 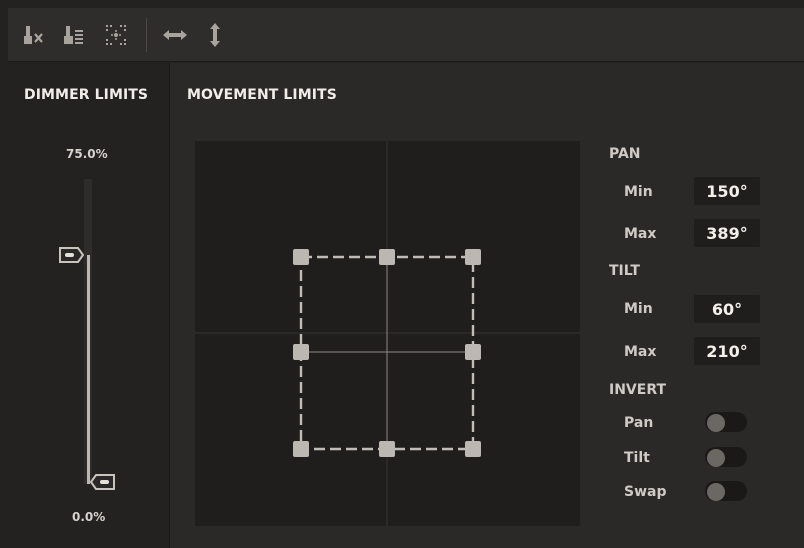 I want to click on tilt-min-label: Min, so click(x=638, y=309).